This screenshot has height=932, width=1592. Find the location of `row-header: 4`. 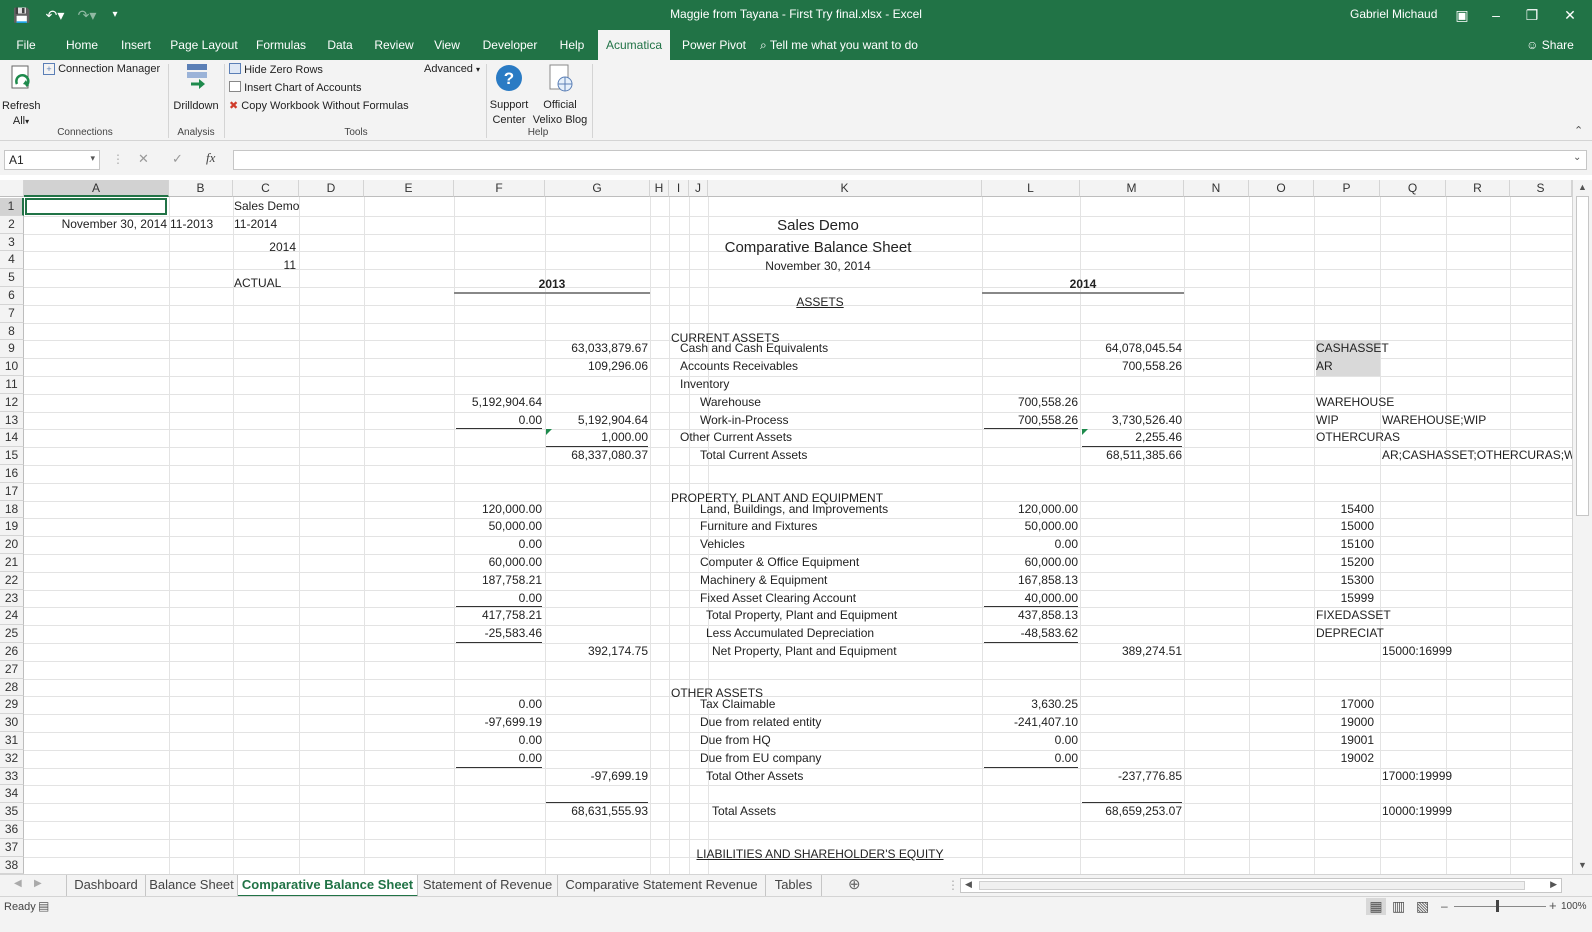

row-header: 4 is located at coordinates (12, 260).